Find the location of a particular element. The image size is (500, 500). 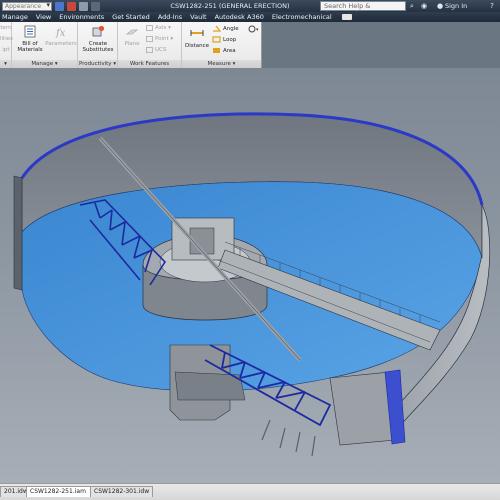

plane-button: Plane is located at coordinates (132, 36).